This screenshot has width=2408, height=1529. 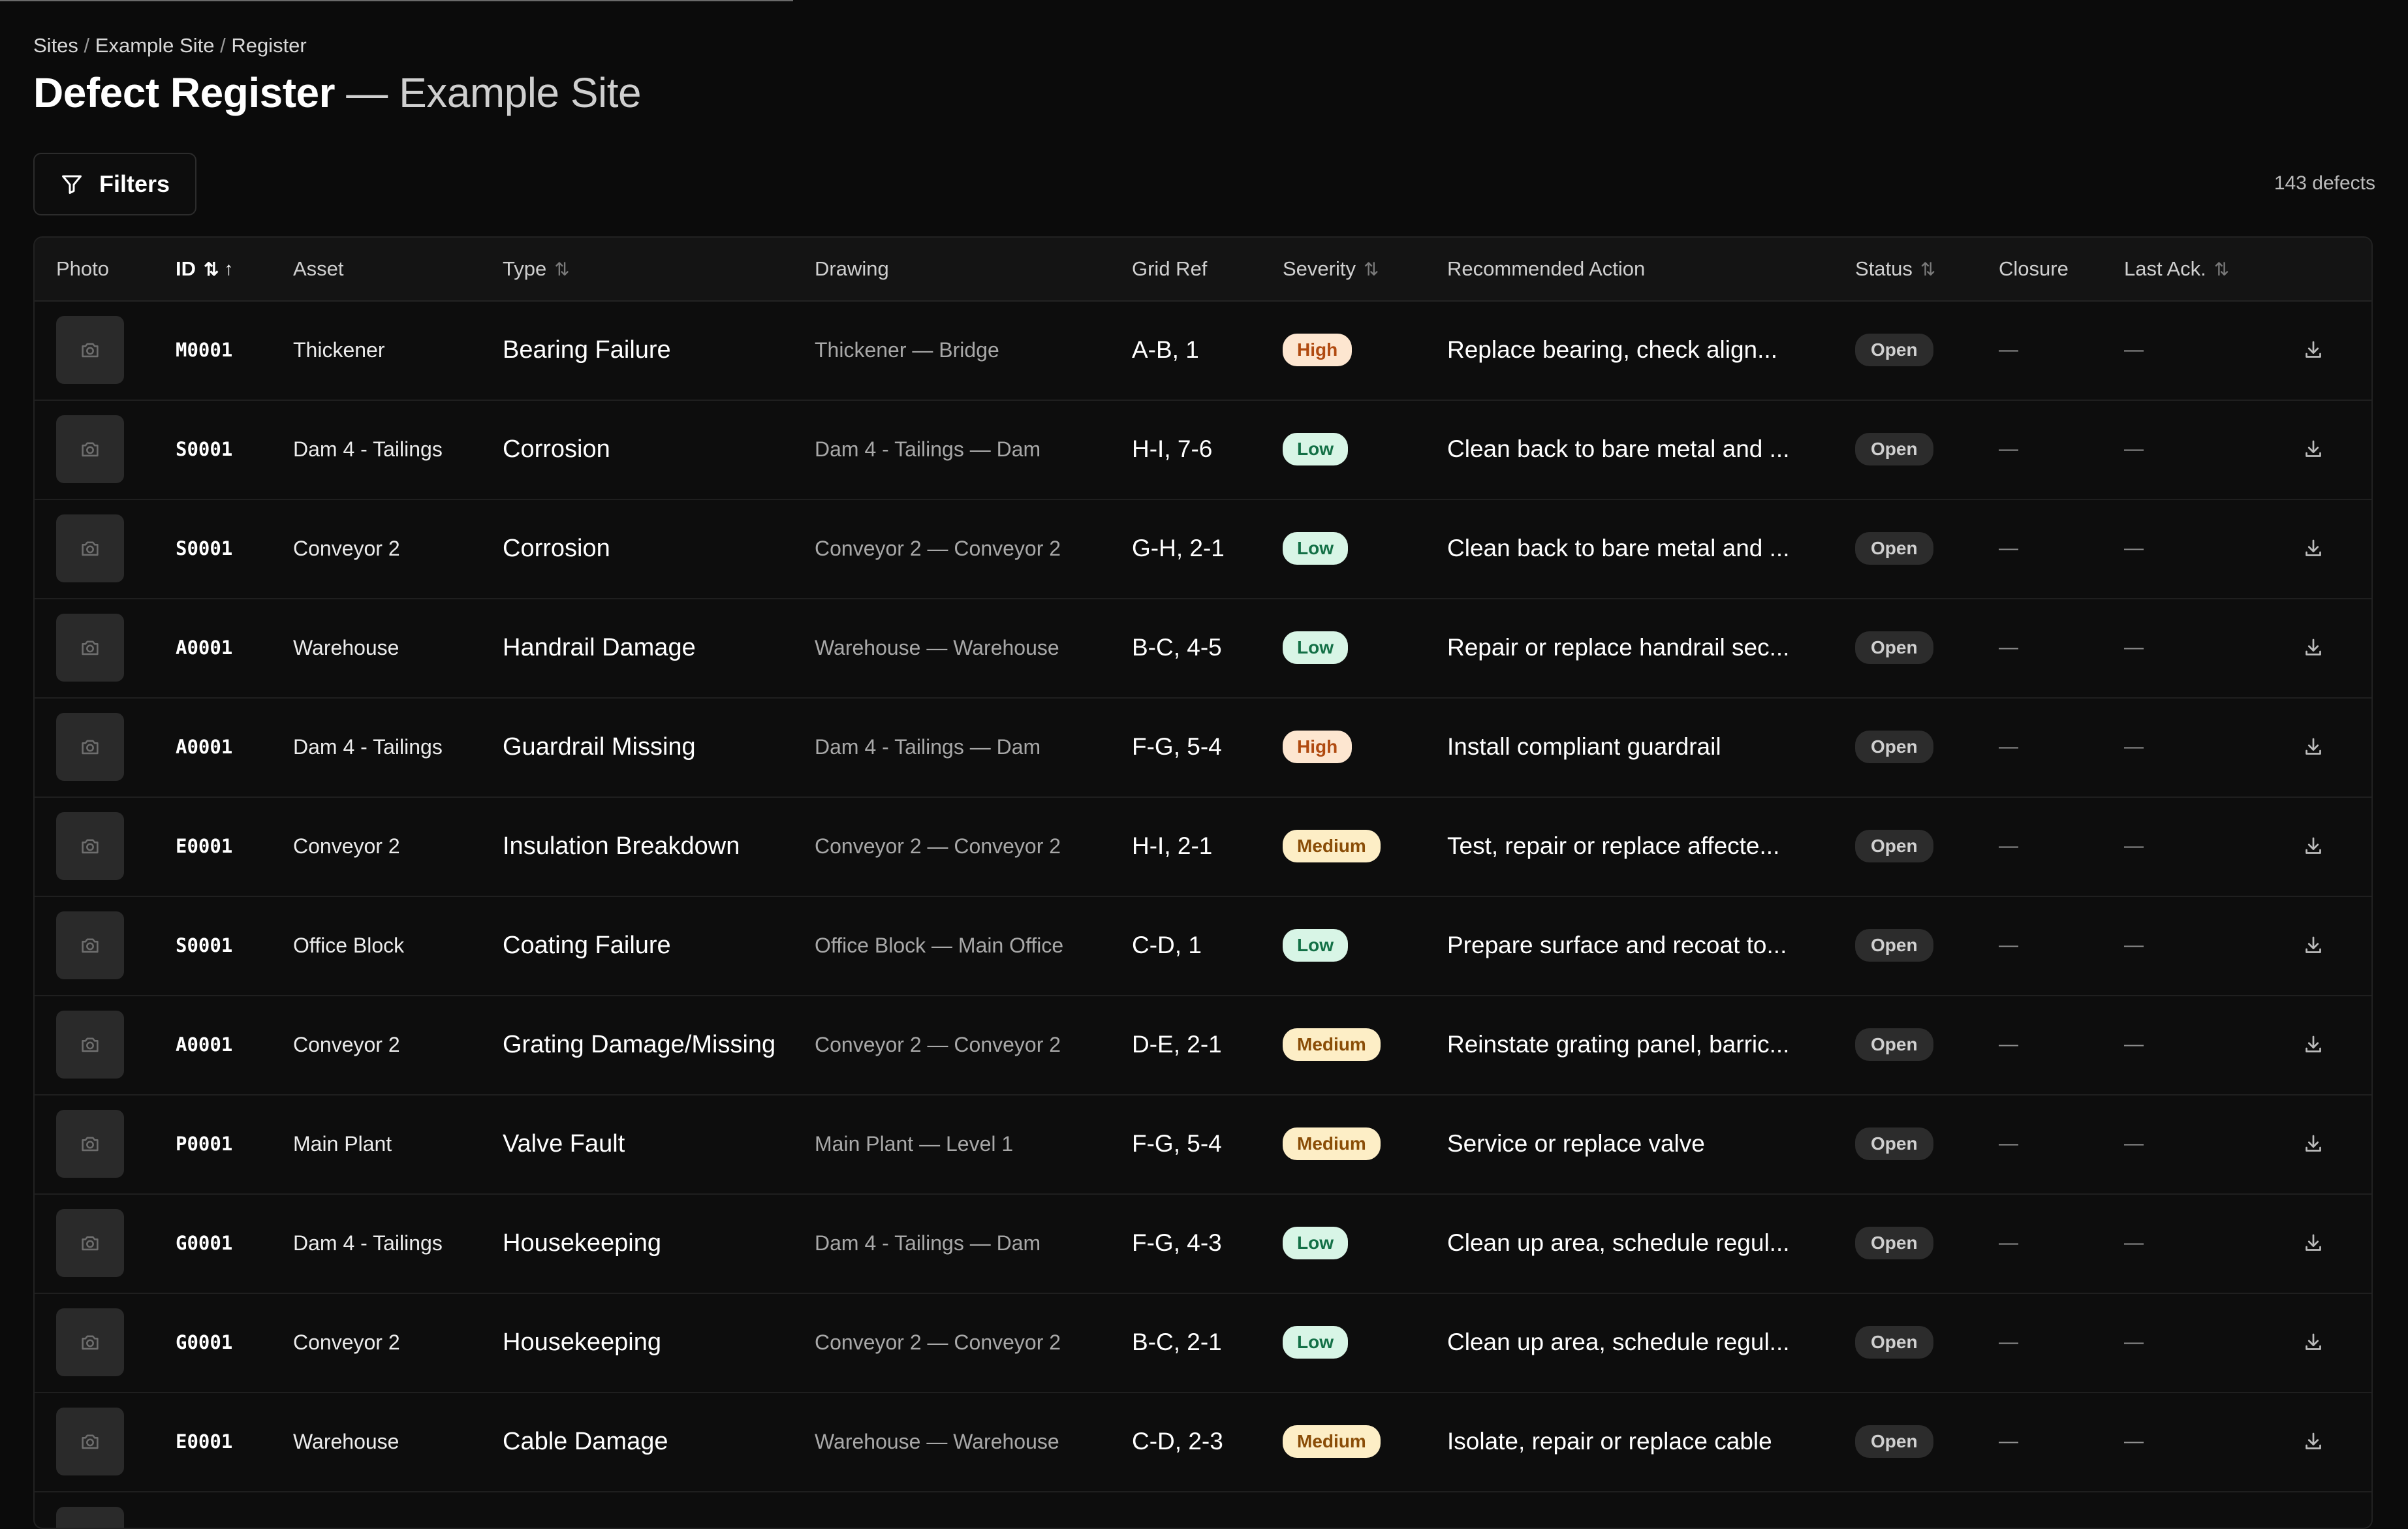 What do you see at coordinates (184, 92) in the screenshot?
I see `page-title-main: Defect Register` at bounding box center [184, 92].